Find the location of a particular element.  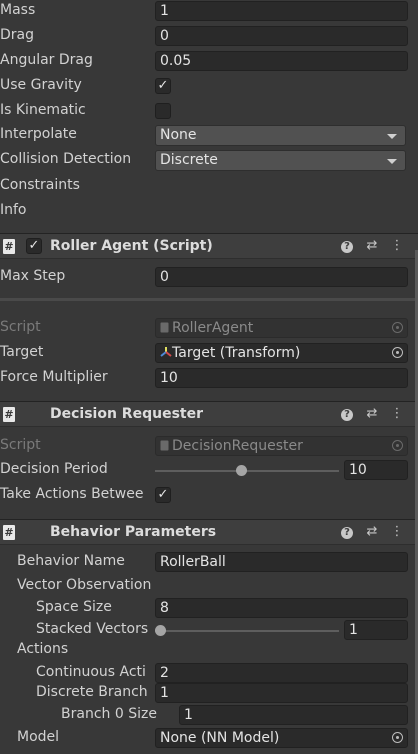

max-step-field: 0 is located at coordinates (281, 277).